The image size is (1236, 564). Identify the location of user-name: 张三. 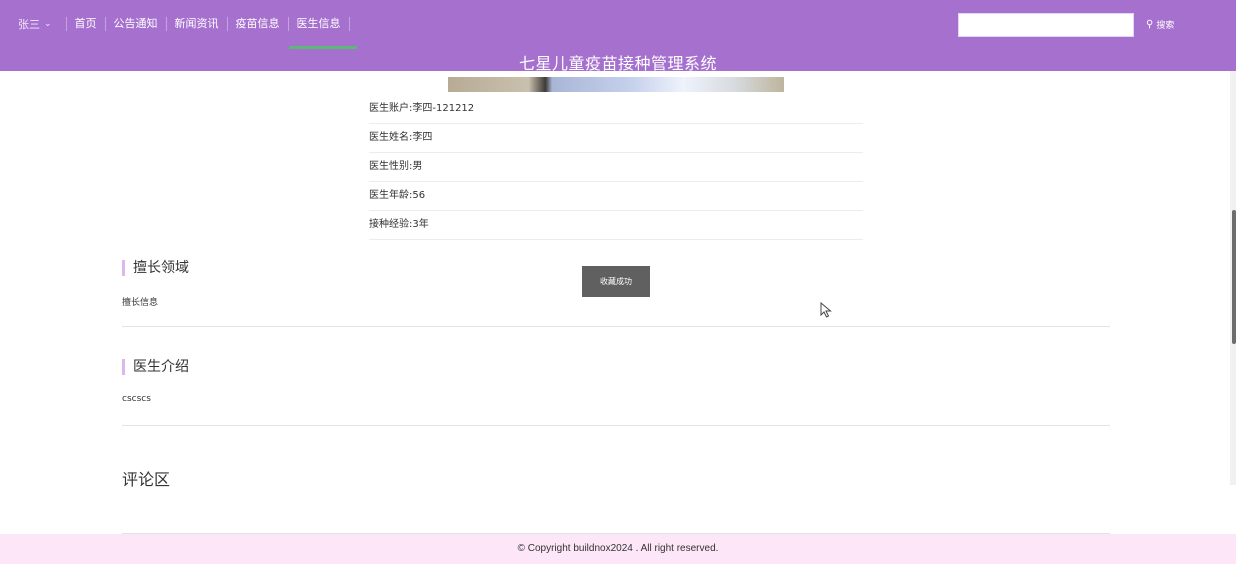
(29, 24).